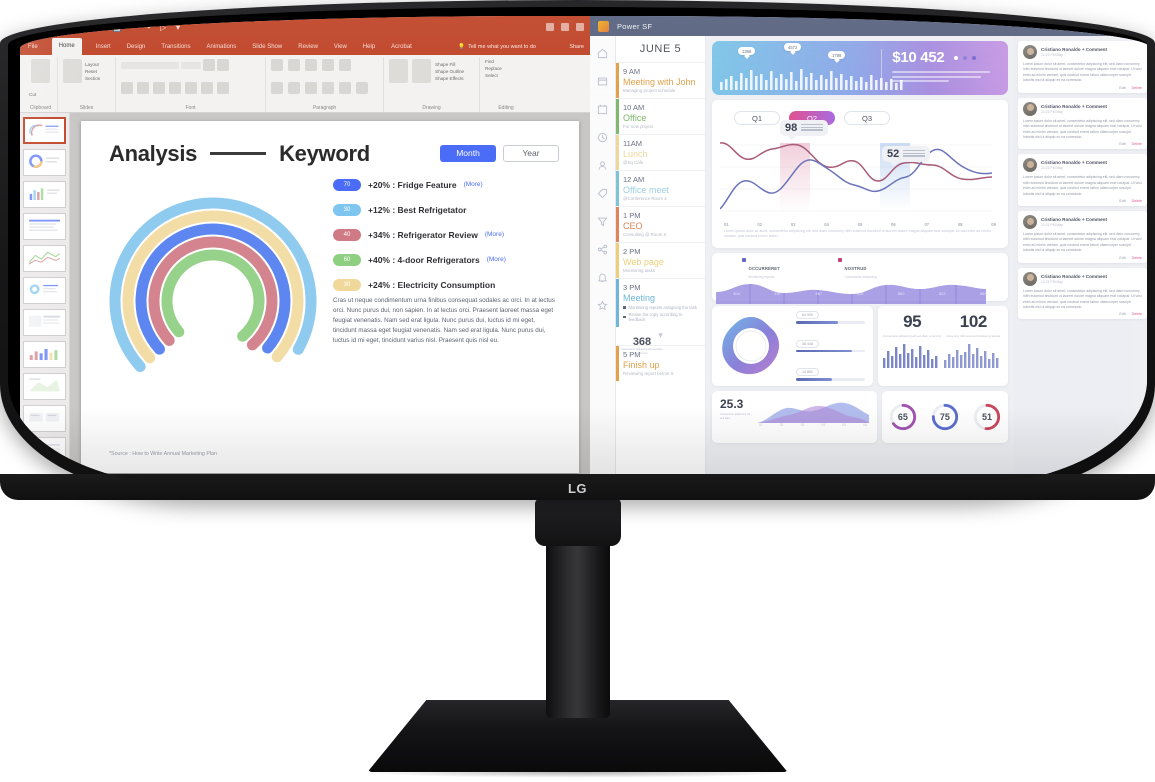 Image resolution: width=1155 pixels, height=782 pixels. Describe the element at coordinates (308, 47) in the screenshot. I see `tab-review: Review` at that location.